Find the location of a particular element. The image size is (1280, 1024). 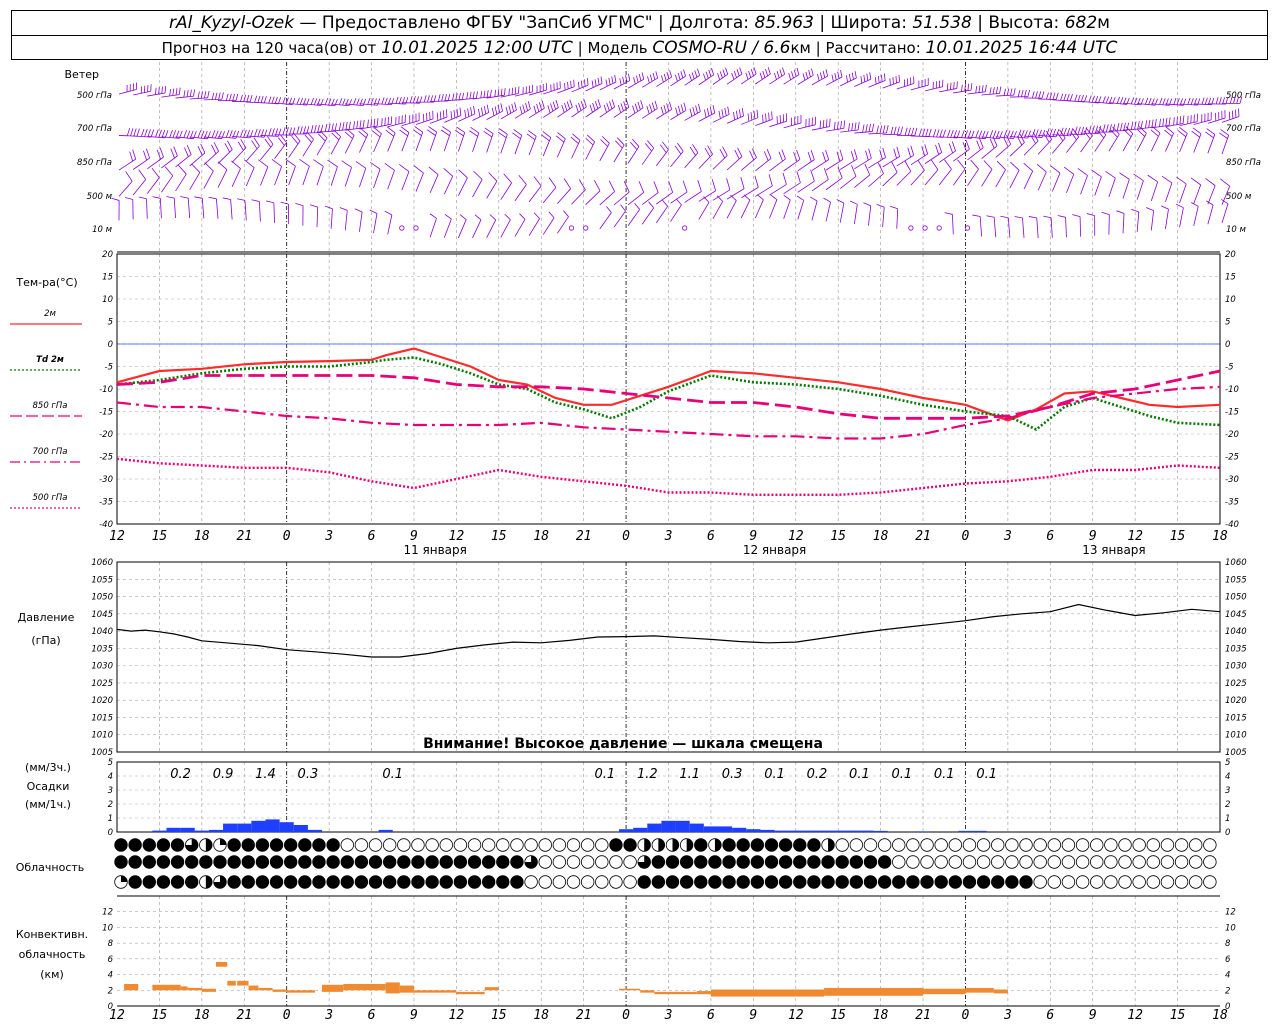

precip-unit-1h: (мм/1ч.) is located at coordinates (48, 804).